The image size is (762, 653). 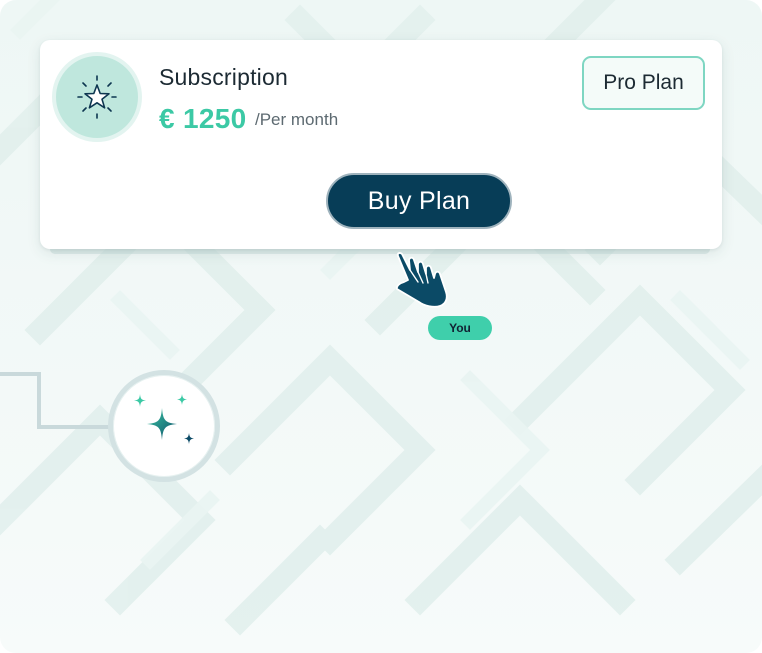 I want to click on pointing-hand-icon, so click(x=421, y=280).